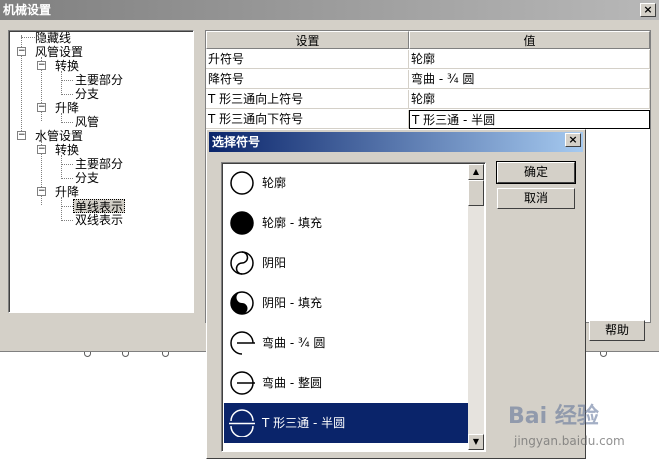 The width and height of the screenshot is (659, 459). Describe the element at coordinates (347, 423) in the screenshot. I see `symbol-item-tee-half-circle: T 形三通 - 半圆` at that location.